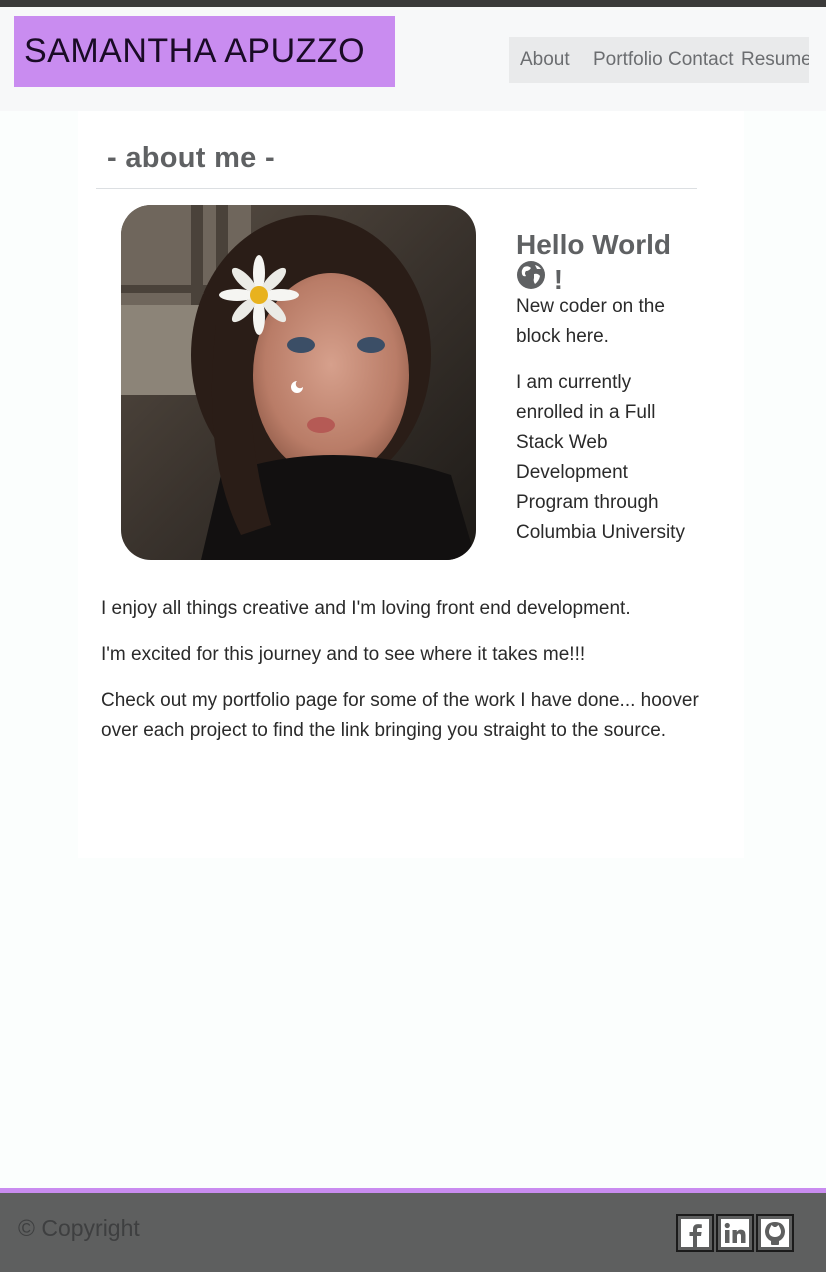  Describe the element at coordinates (396, 188) in the screenshot. I see `title-divider` at that location.